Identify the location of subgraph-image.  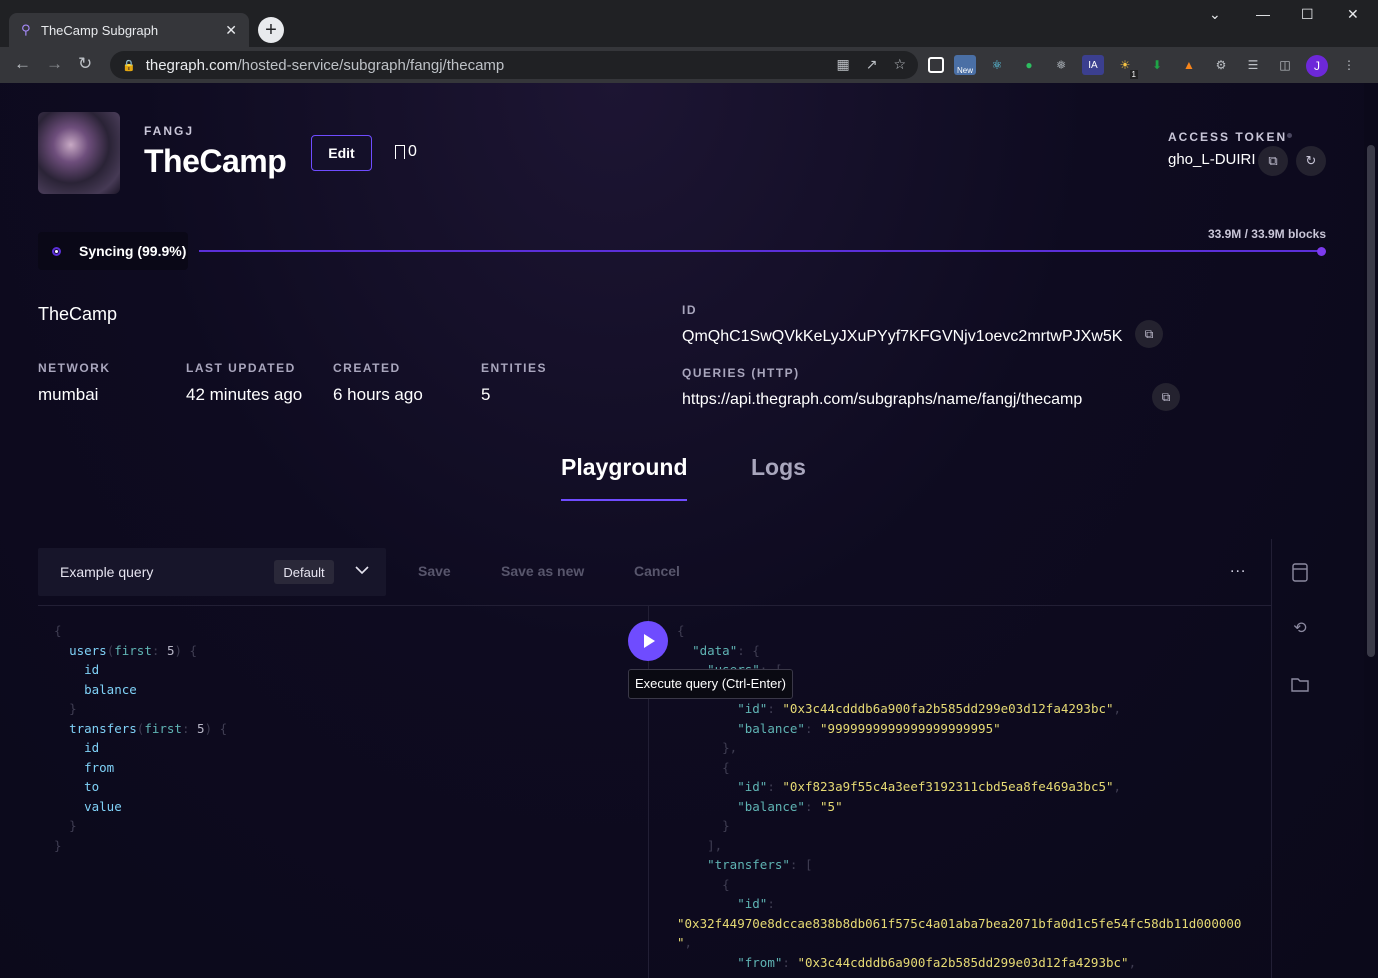
(79, 153).